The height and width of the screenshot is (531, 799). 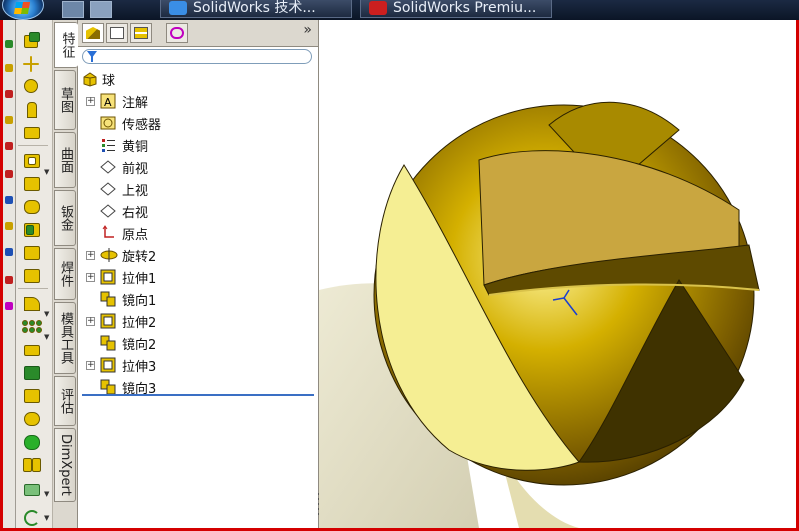 What do you see at coordinates (92, 56) in the screenshot?
I see `filter-icon` at bounding box center [92, 56].